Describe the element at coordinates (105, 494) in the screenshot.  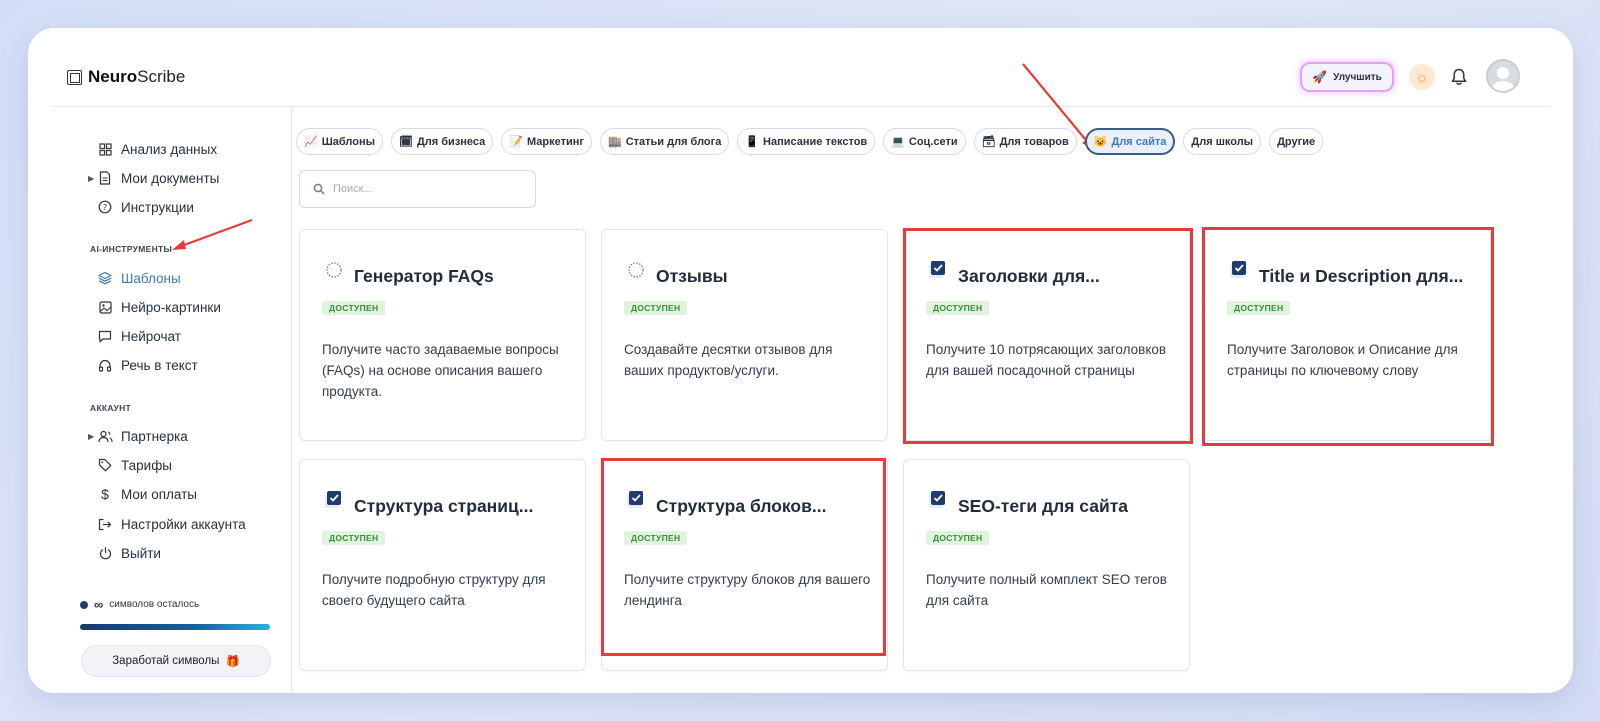
I see `dollar-icon: $` at that location.